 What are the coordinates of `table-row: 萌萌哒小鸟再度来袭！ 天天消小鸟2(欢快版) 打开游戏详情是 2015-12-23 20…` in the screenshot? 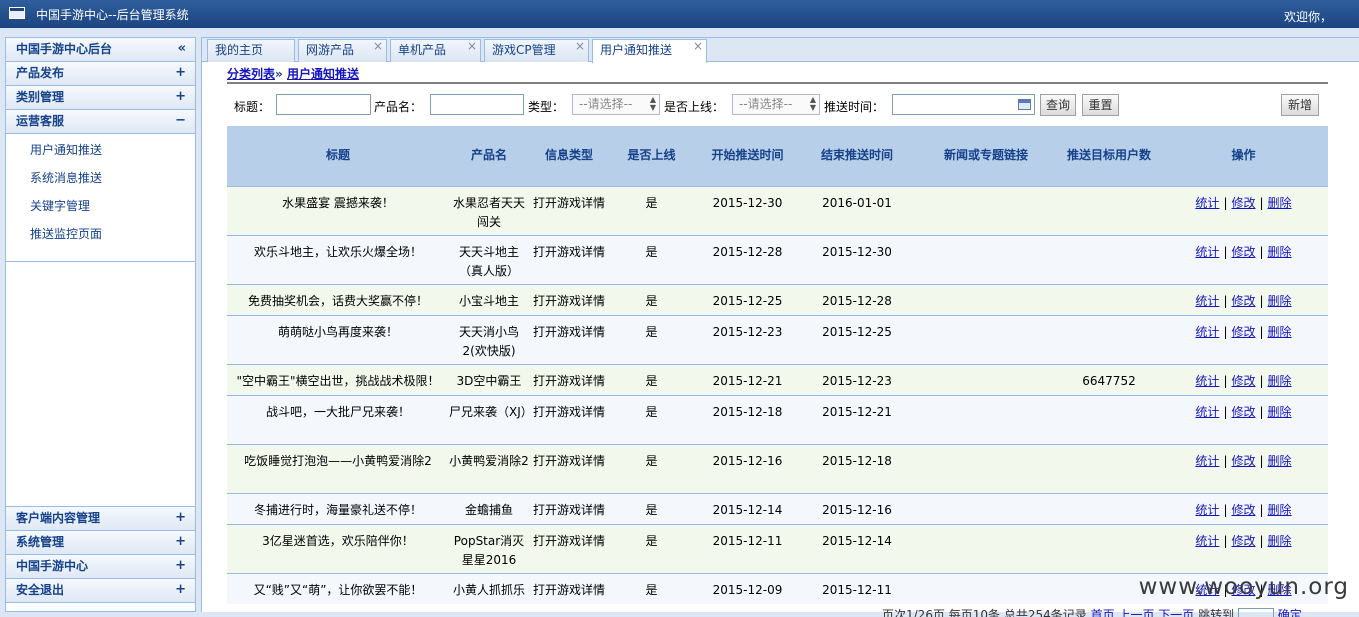 It's located at (777, 340).